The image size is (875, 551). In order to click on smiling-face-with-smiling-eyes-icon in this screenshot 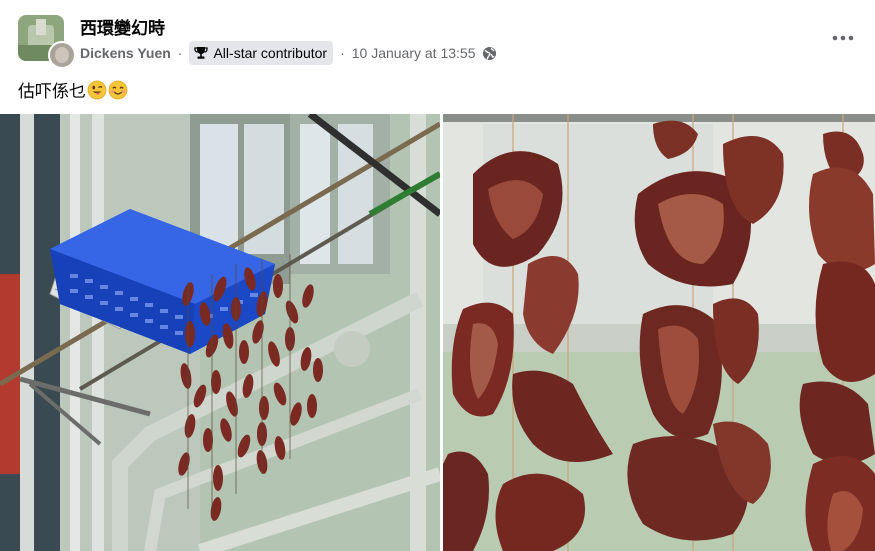, I will do `click(118, 89)`.